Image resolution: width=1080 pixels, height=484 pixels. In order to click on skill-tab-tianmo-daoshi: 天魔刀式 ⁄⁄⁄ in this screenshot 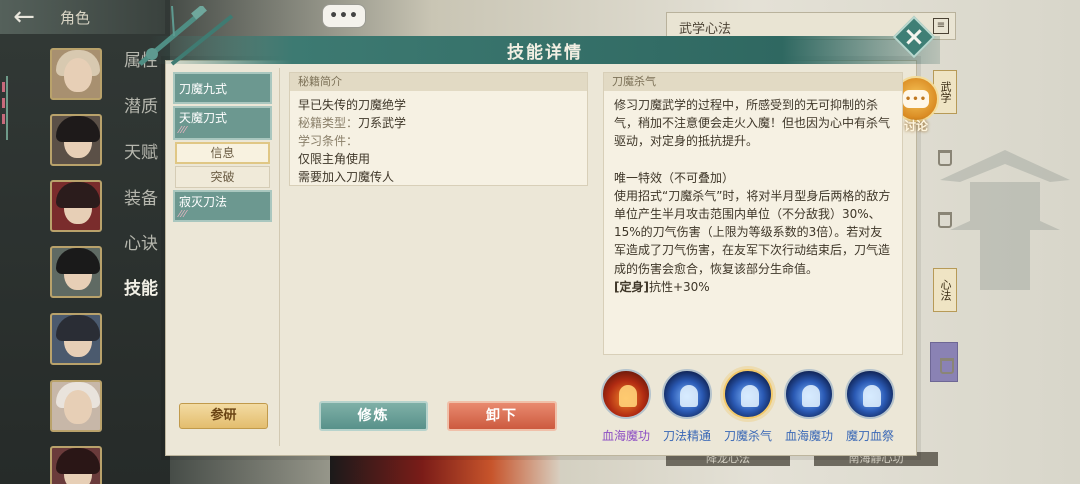, I will do `click(222, 123)`.